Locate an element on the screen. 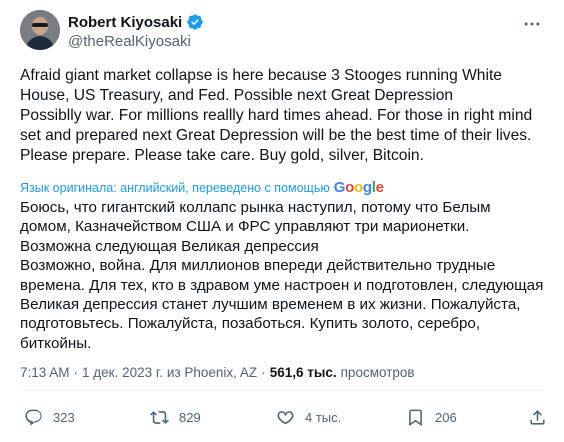 The width and height of the screenshot is (564, 442). author-handle: @theRealKiyosaki is located at coordinates (129, 41).